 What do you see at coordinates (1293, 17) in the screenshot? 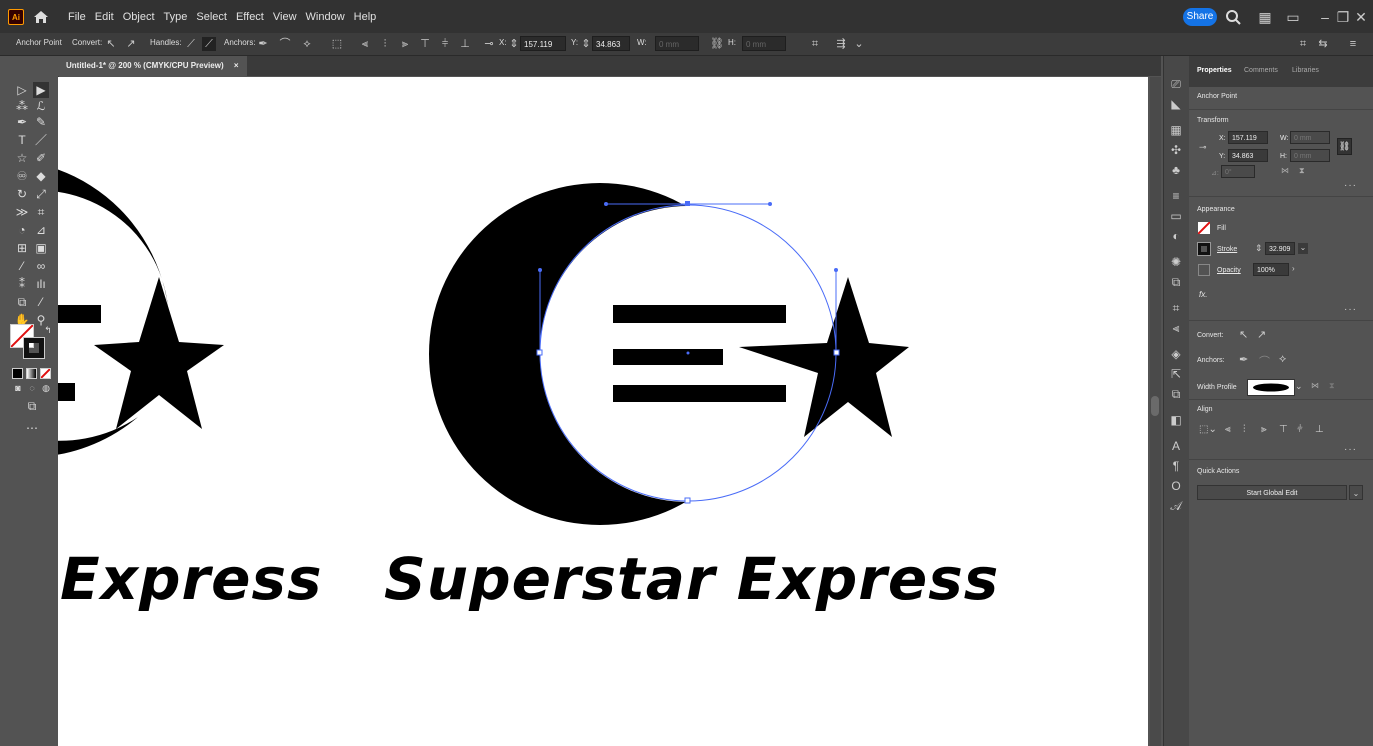
I see `workspace-icon: ▭` at bounding box center [1293, 17].